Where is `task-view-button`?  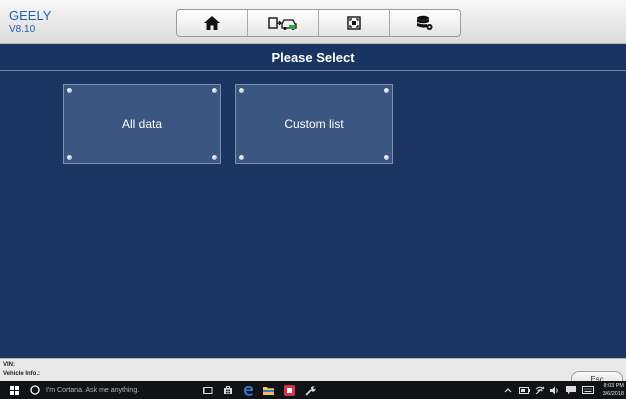 task-view-button is located at coordinates (208, 390).